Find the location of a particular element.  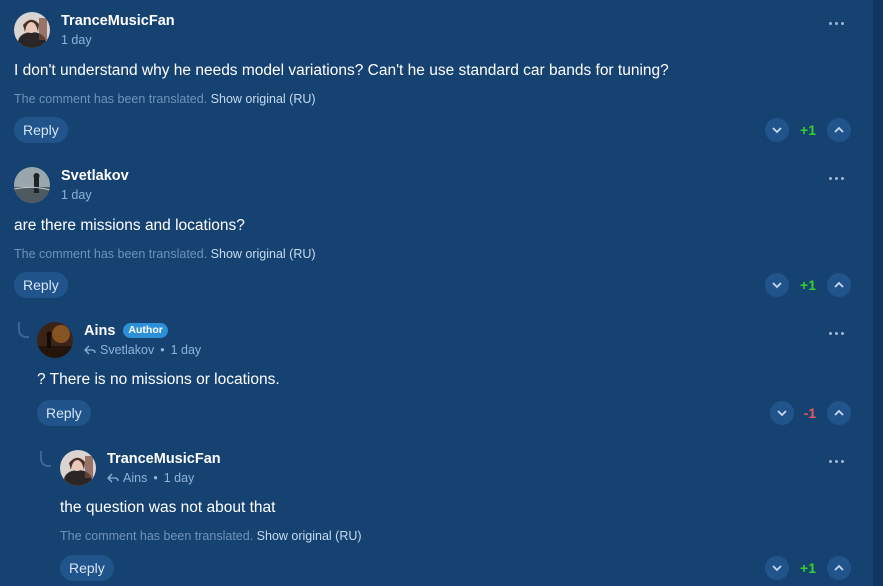

comment-meta: Svetlakov • 1 day is located at coordinates (142, 350).